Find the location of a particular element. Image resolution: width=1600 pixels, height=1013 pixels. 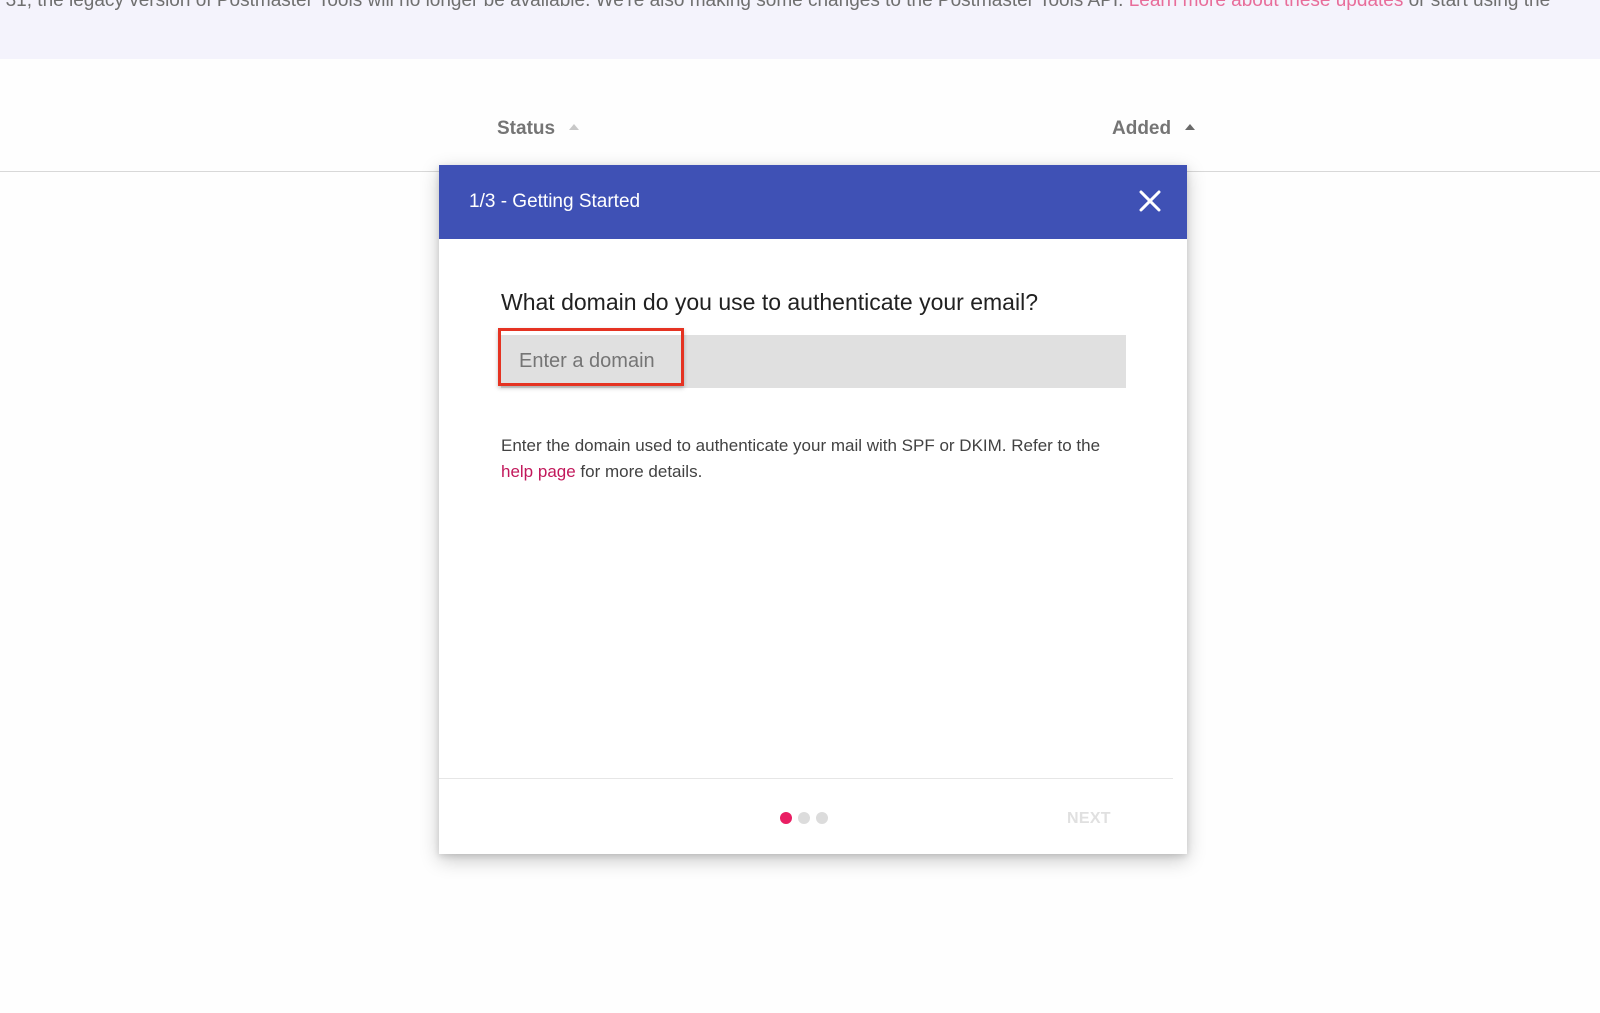

close-icon is located at coordinates (1150, 201).